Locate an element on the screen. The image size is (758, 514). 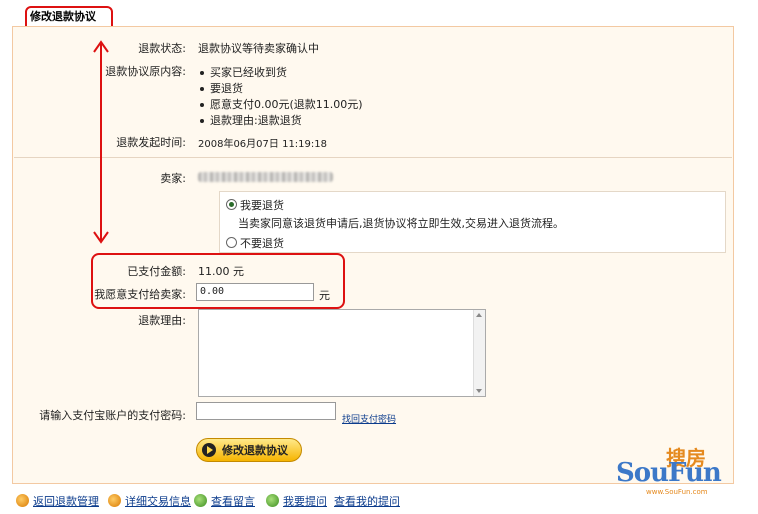
original-item: 退款理由:退款退货 is located at coordinates (251, 120).